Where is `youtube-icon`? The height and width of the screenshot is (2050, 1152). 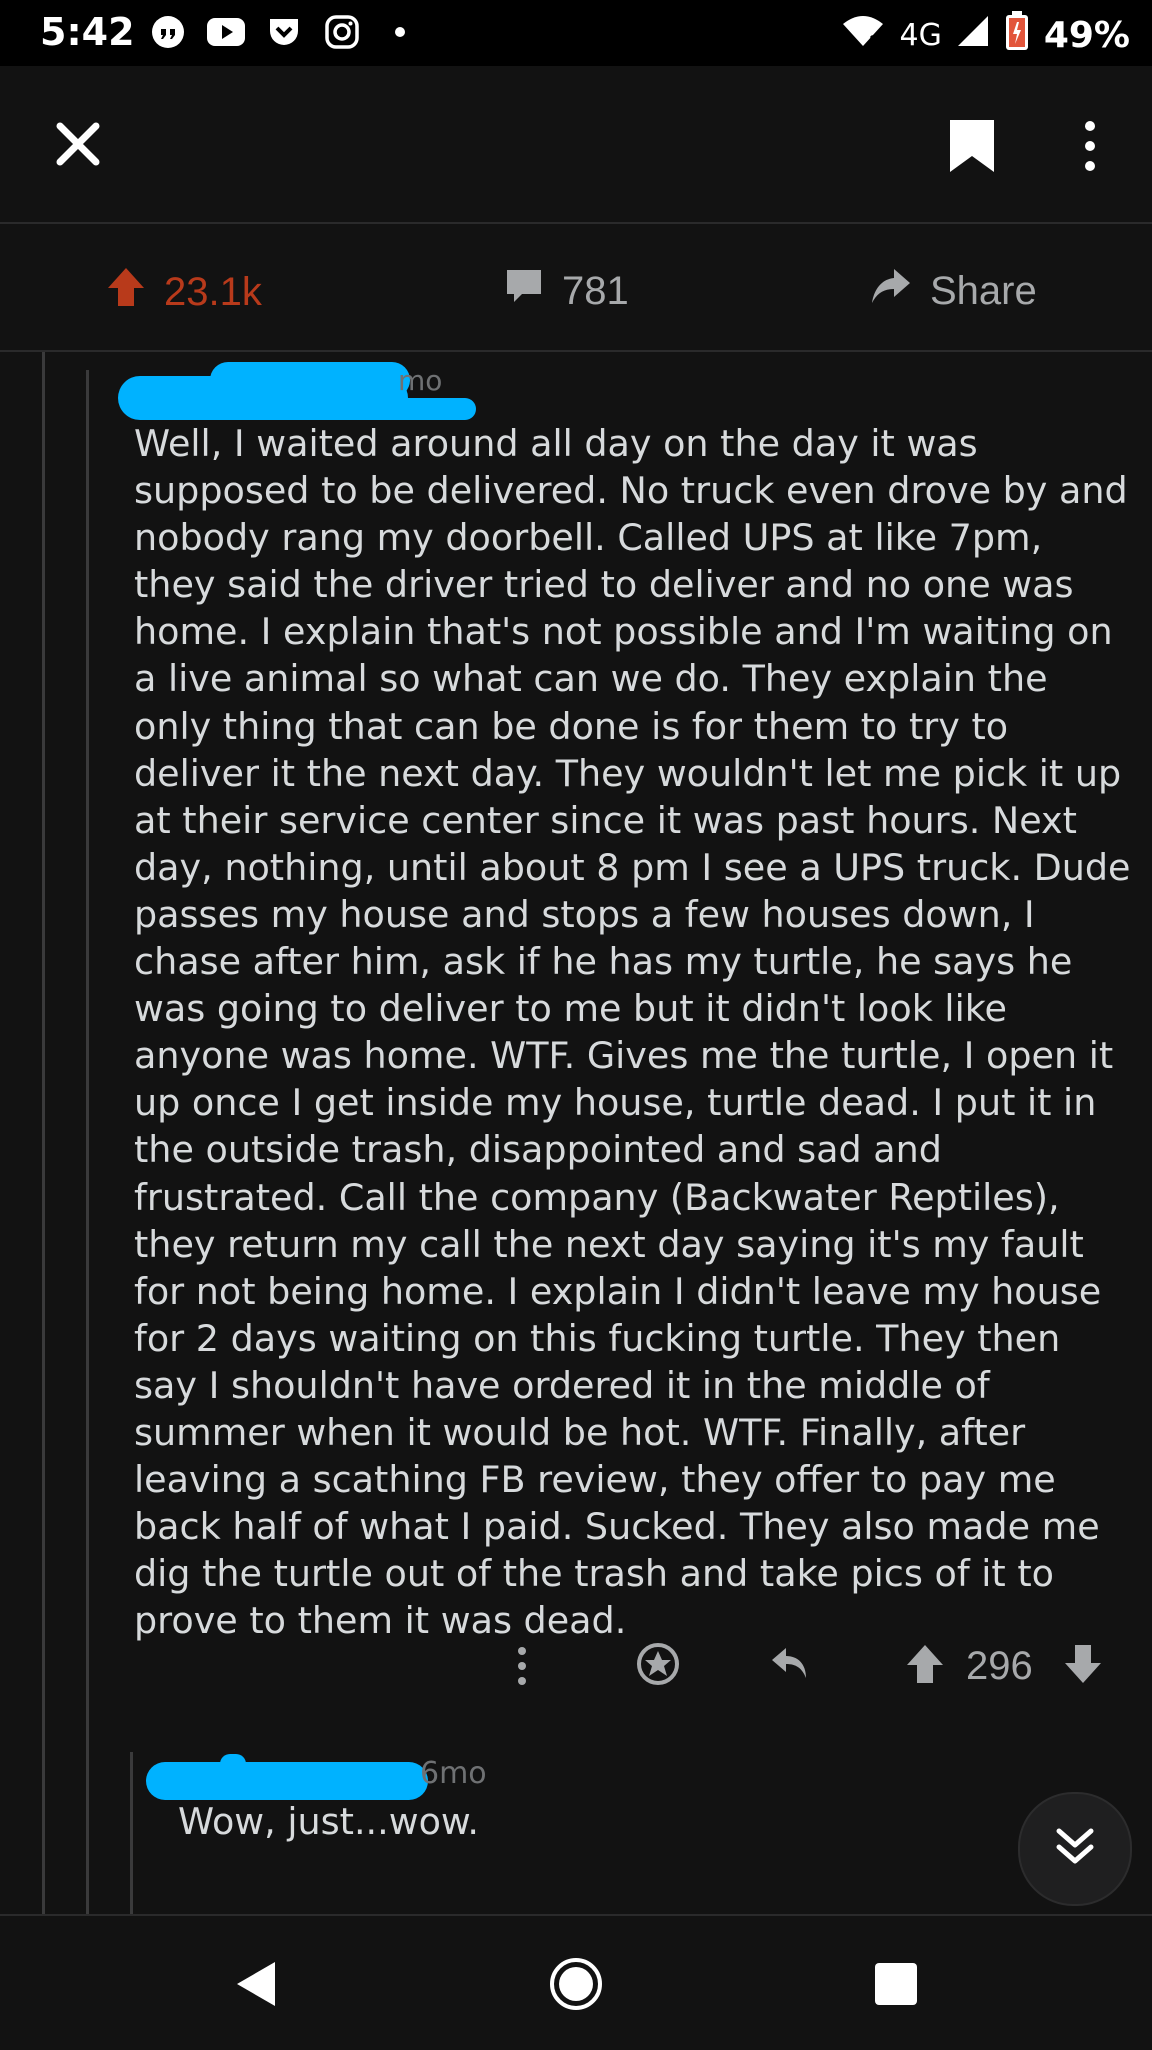 youtube-icon is located at coordinates (226, 32).